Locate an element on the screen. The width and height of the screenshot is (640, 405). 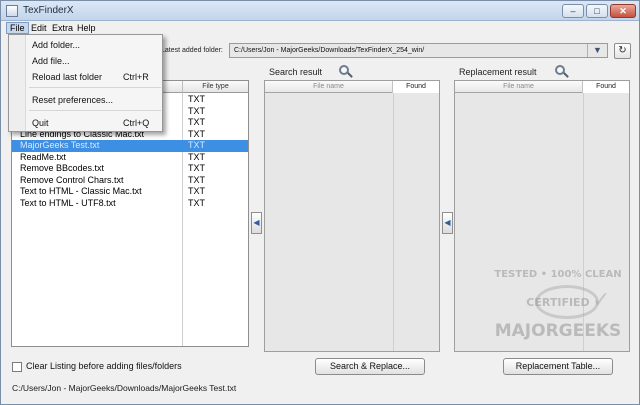
replacement-result-header: File name Found is located at coordinates (542, 87).